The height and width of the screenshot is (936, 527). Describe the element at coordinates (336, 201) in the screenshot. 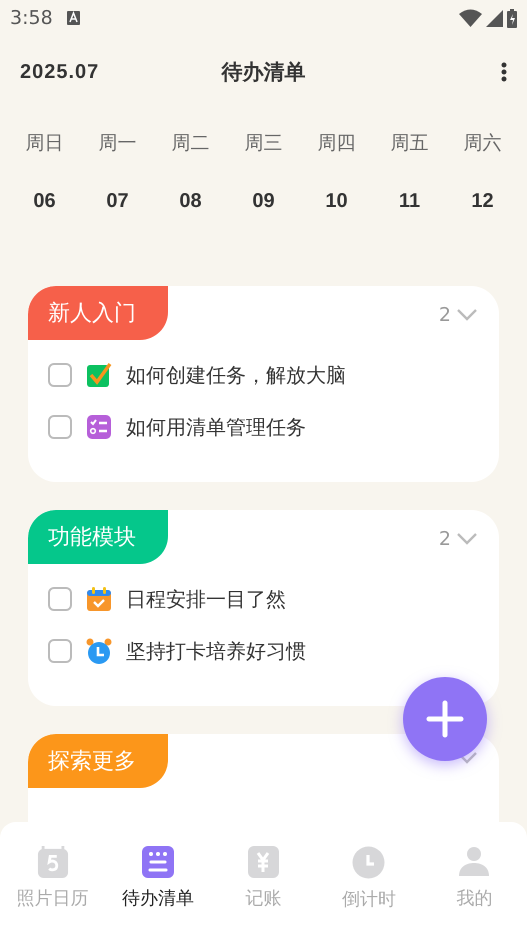

I see `date-label: 10` at that location.